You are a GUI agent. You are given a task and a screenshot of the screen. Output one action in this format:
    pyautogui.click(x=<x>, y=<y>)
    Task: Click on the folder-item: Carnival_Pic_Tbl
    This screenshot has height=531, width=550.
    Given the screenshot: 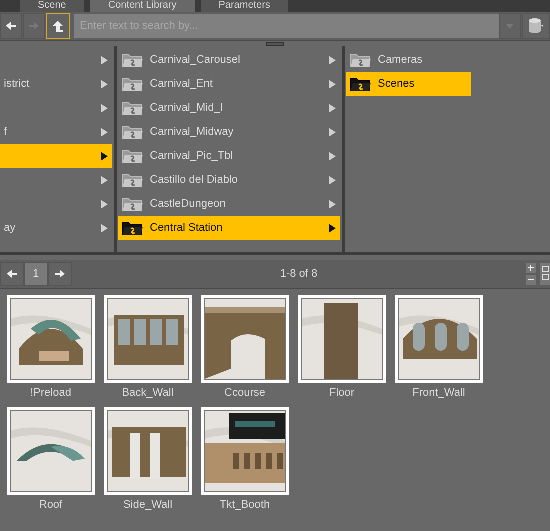 What is the action you would take?
    pyautogui.click(x=229, y=156)
    